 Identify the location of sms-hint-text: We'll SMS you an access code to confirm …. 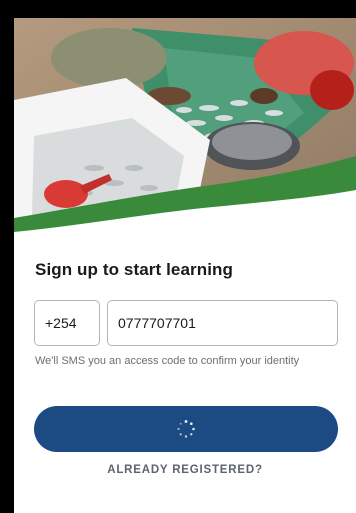
(167, 361).